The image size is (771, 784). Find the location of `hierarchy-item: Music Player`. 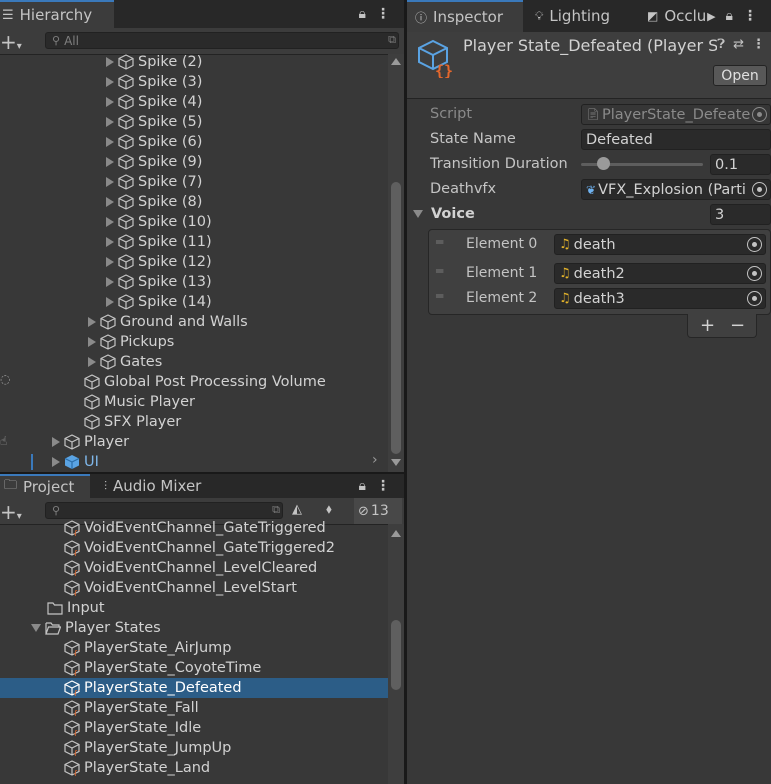

hierarchy-item: Music Player is located at coordinates (139, 402).